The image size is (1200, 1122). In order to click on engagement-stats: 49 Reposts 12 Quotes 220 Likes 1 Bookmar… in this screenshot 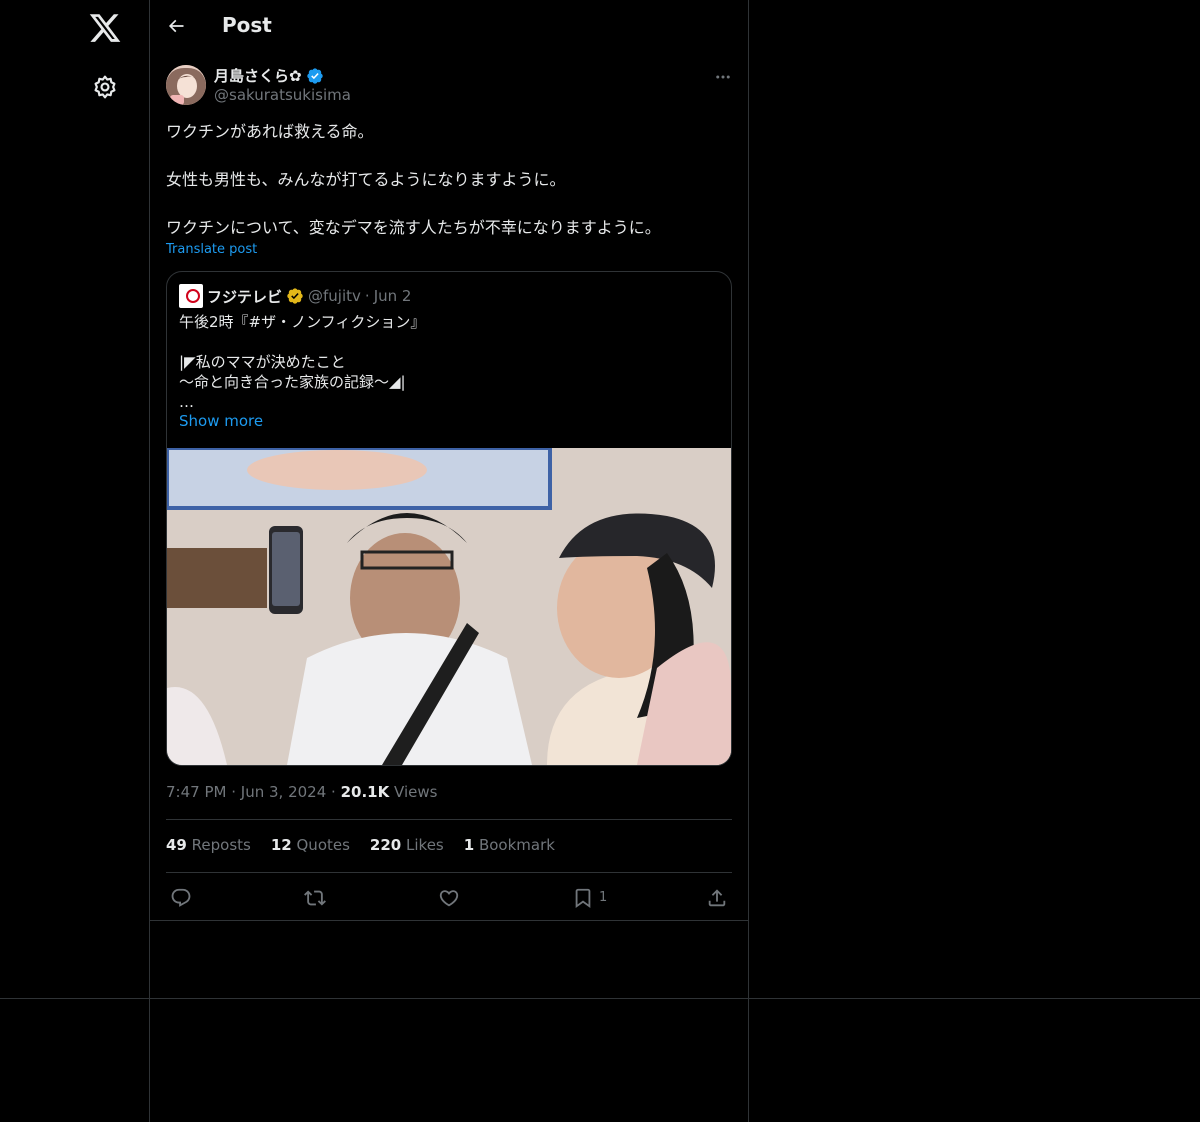, I will do `click(360, 845)`.